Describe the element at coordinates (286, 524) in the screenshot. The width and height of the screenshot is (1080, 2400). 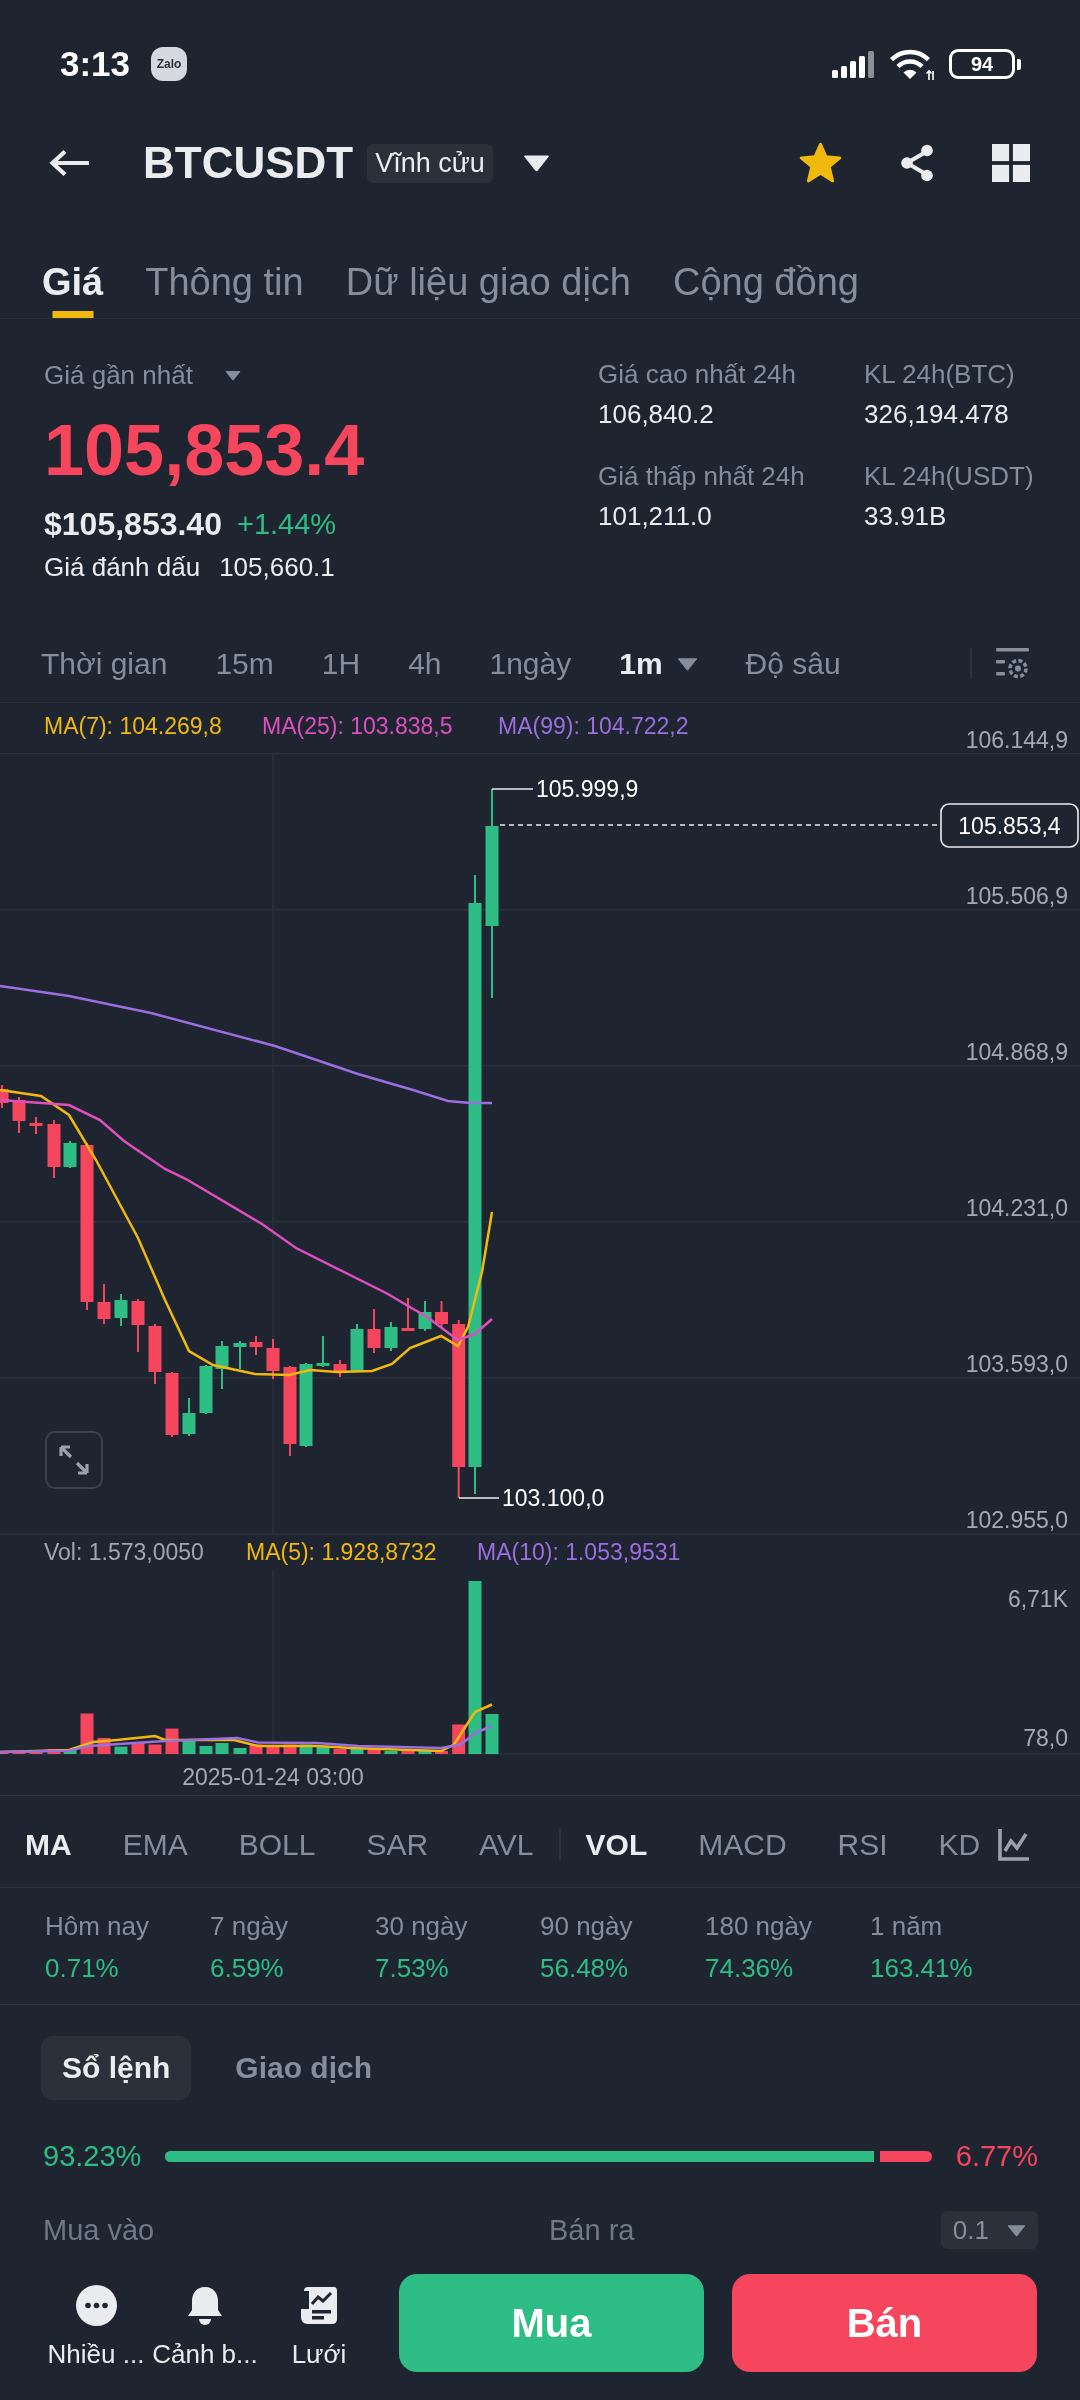
I see `price-change: +1.44%` at that location.